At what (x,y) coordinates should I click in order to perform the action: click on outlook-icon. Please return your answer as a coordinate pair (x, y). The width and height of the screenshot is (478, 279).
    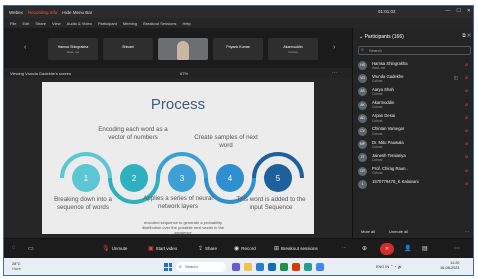
    Looking at the image, I should click on (272, 267).